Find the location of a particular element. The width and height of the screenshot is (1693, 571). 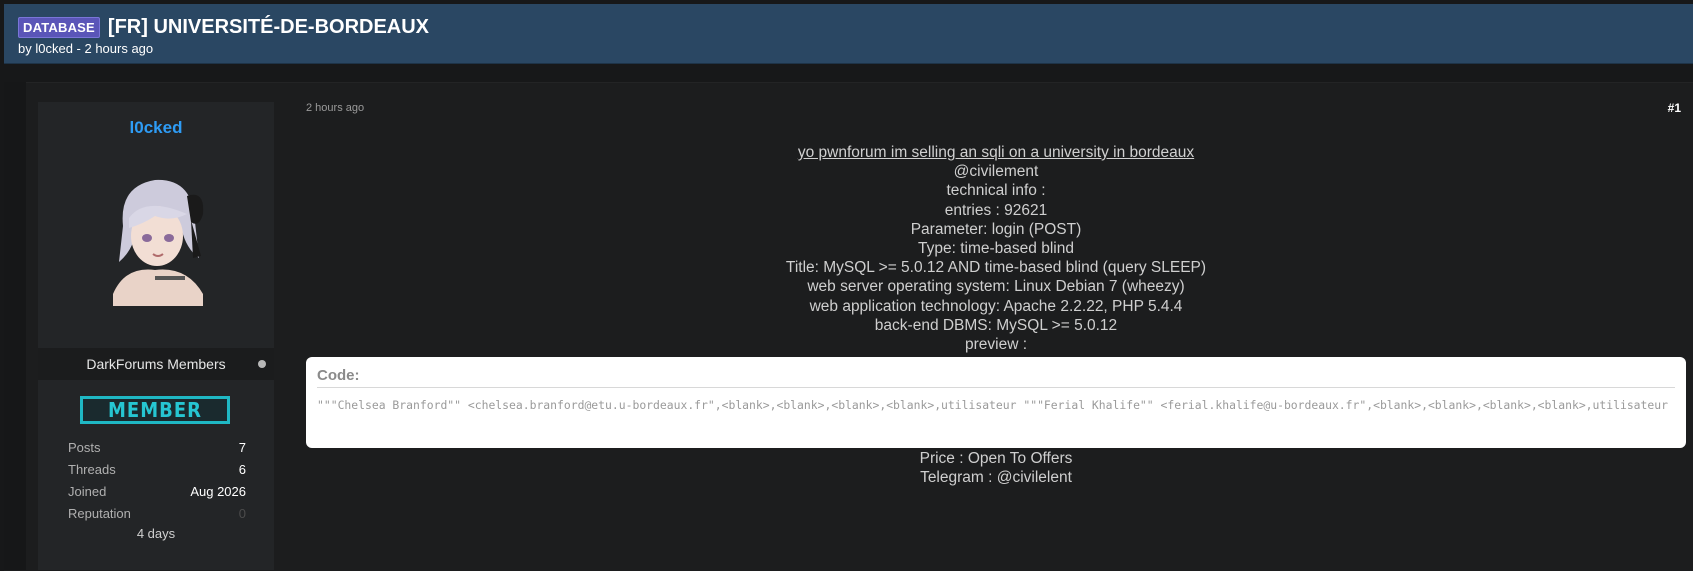

stat-row-threads: Threads 6 is located at coordinates (156, 473).